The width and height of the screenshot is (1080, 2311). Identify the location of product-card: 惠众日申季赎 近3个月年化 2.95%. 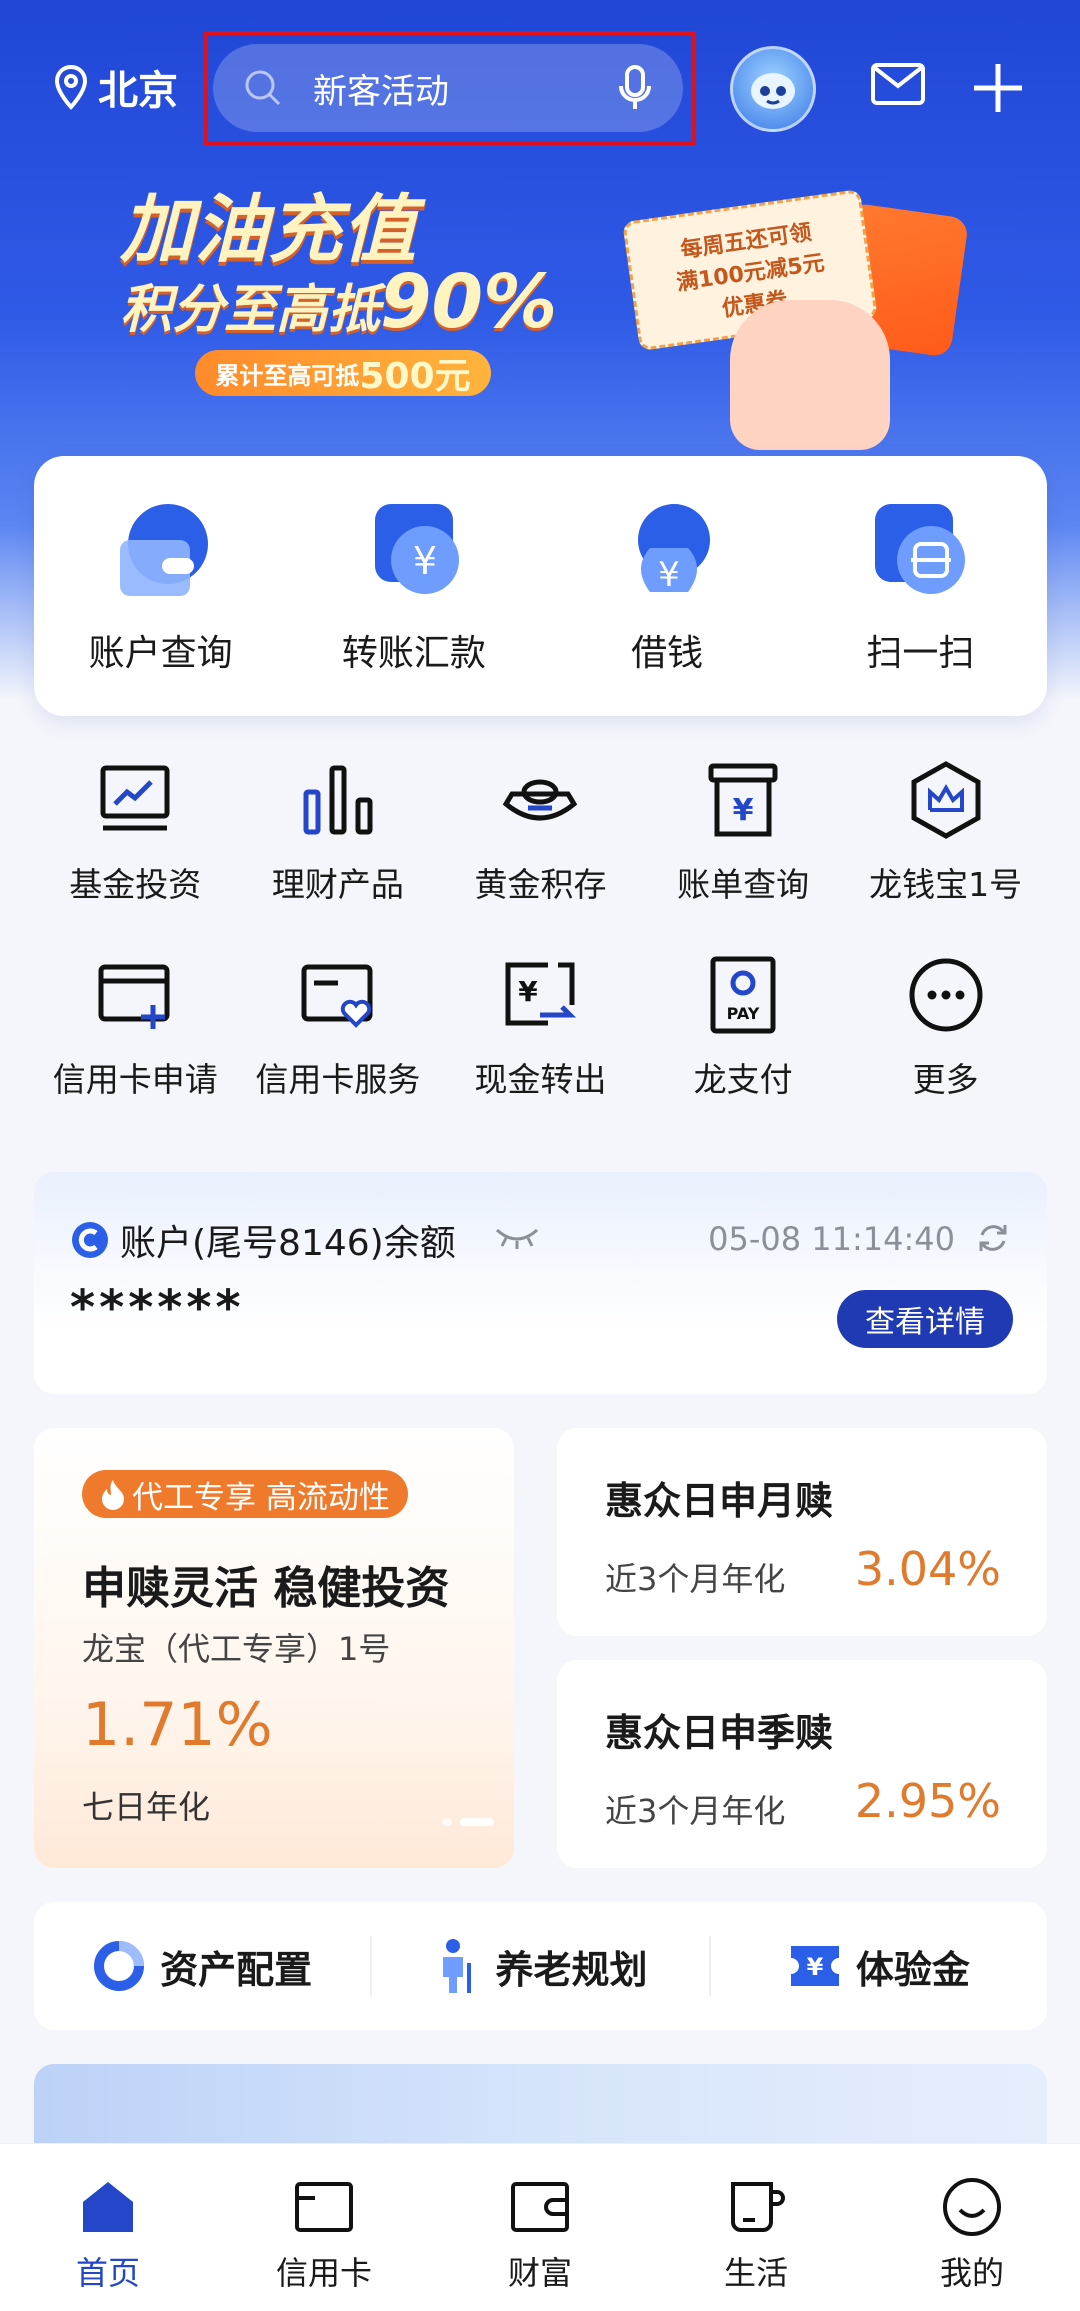
(802, 1764).